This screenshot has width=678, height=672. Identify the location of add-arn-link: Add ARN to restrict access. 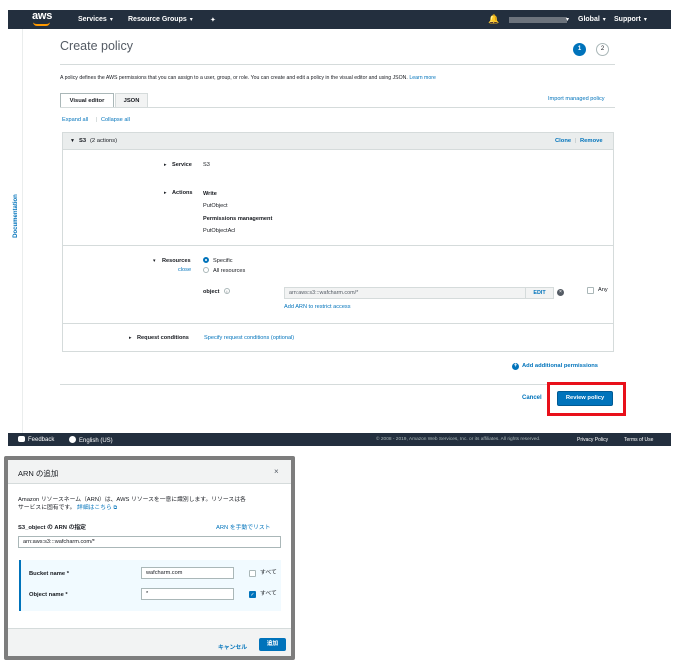
(317, 307).